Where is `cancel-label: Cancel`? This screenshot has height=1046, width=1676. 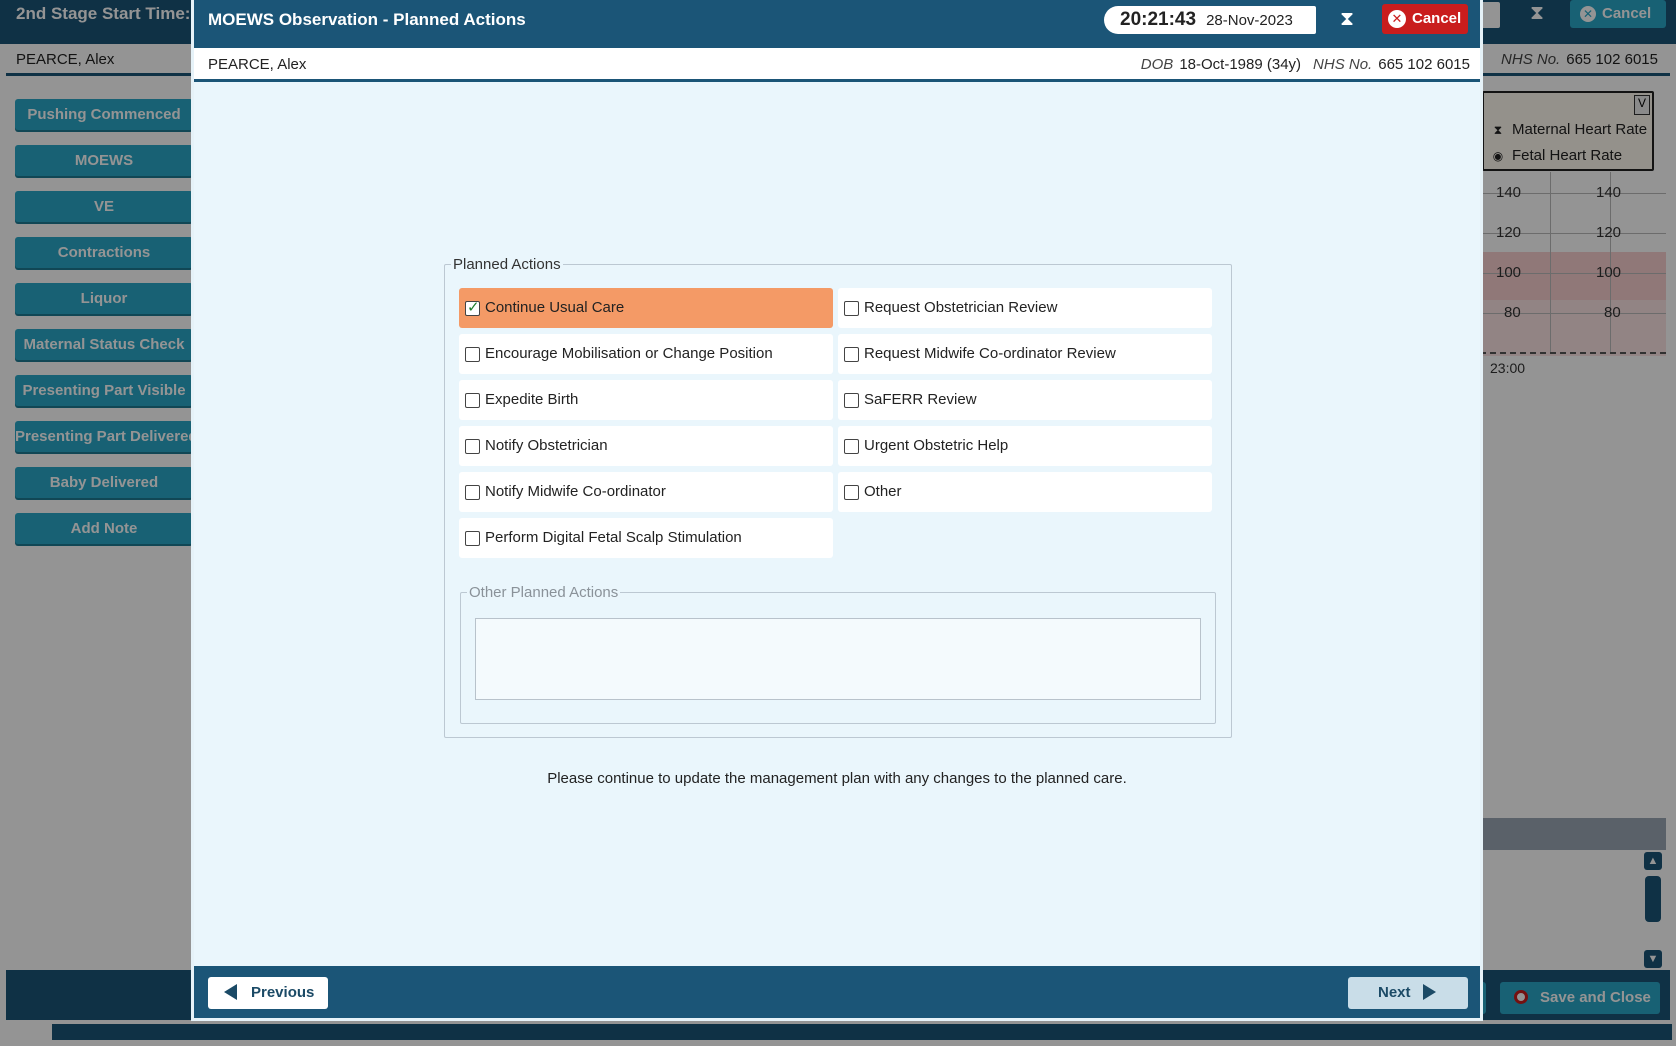
cancel-label: Cancel is located at coordinates (1437, 18).